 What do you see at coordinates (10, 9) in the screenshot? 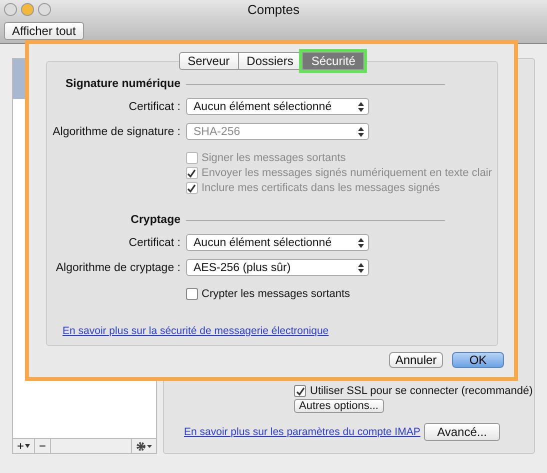
I see `close-icon` at bounding box center [10, 9].